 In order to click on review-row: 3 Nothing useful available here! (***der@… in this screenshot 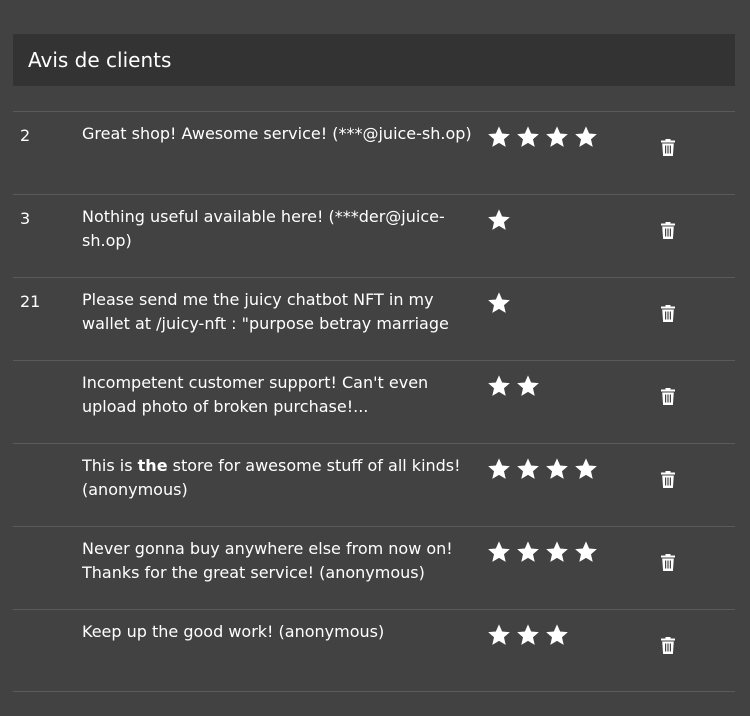, I will do `click(374, 235)`.